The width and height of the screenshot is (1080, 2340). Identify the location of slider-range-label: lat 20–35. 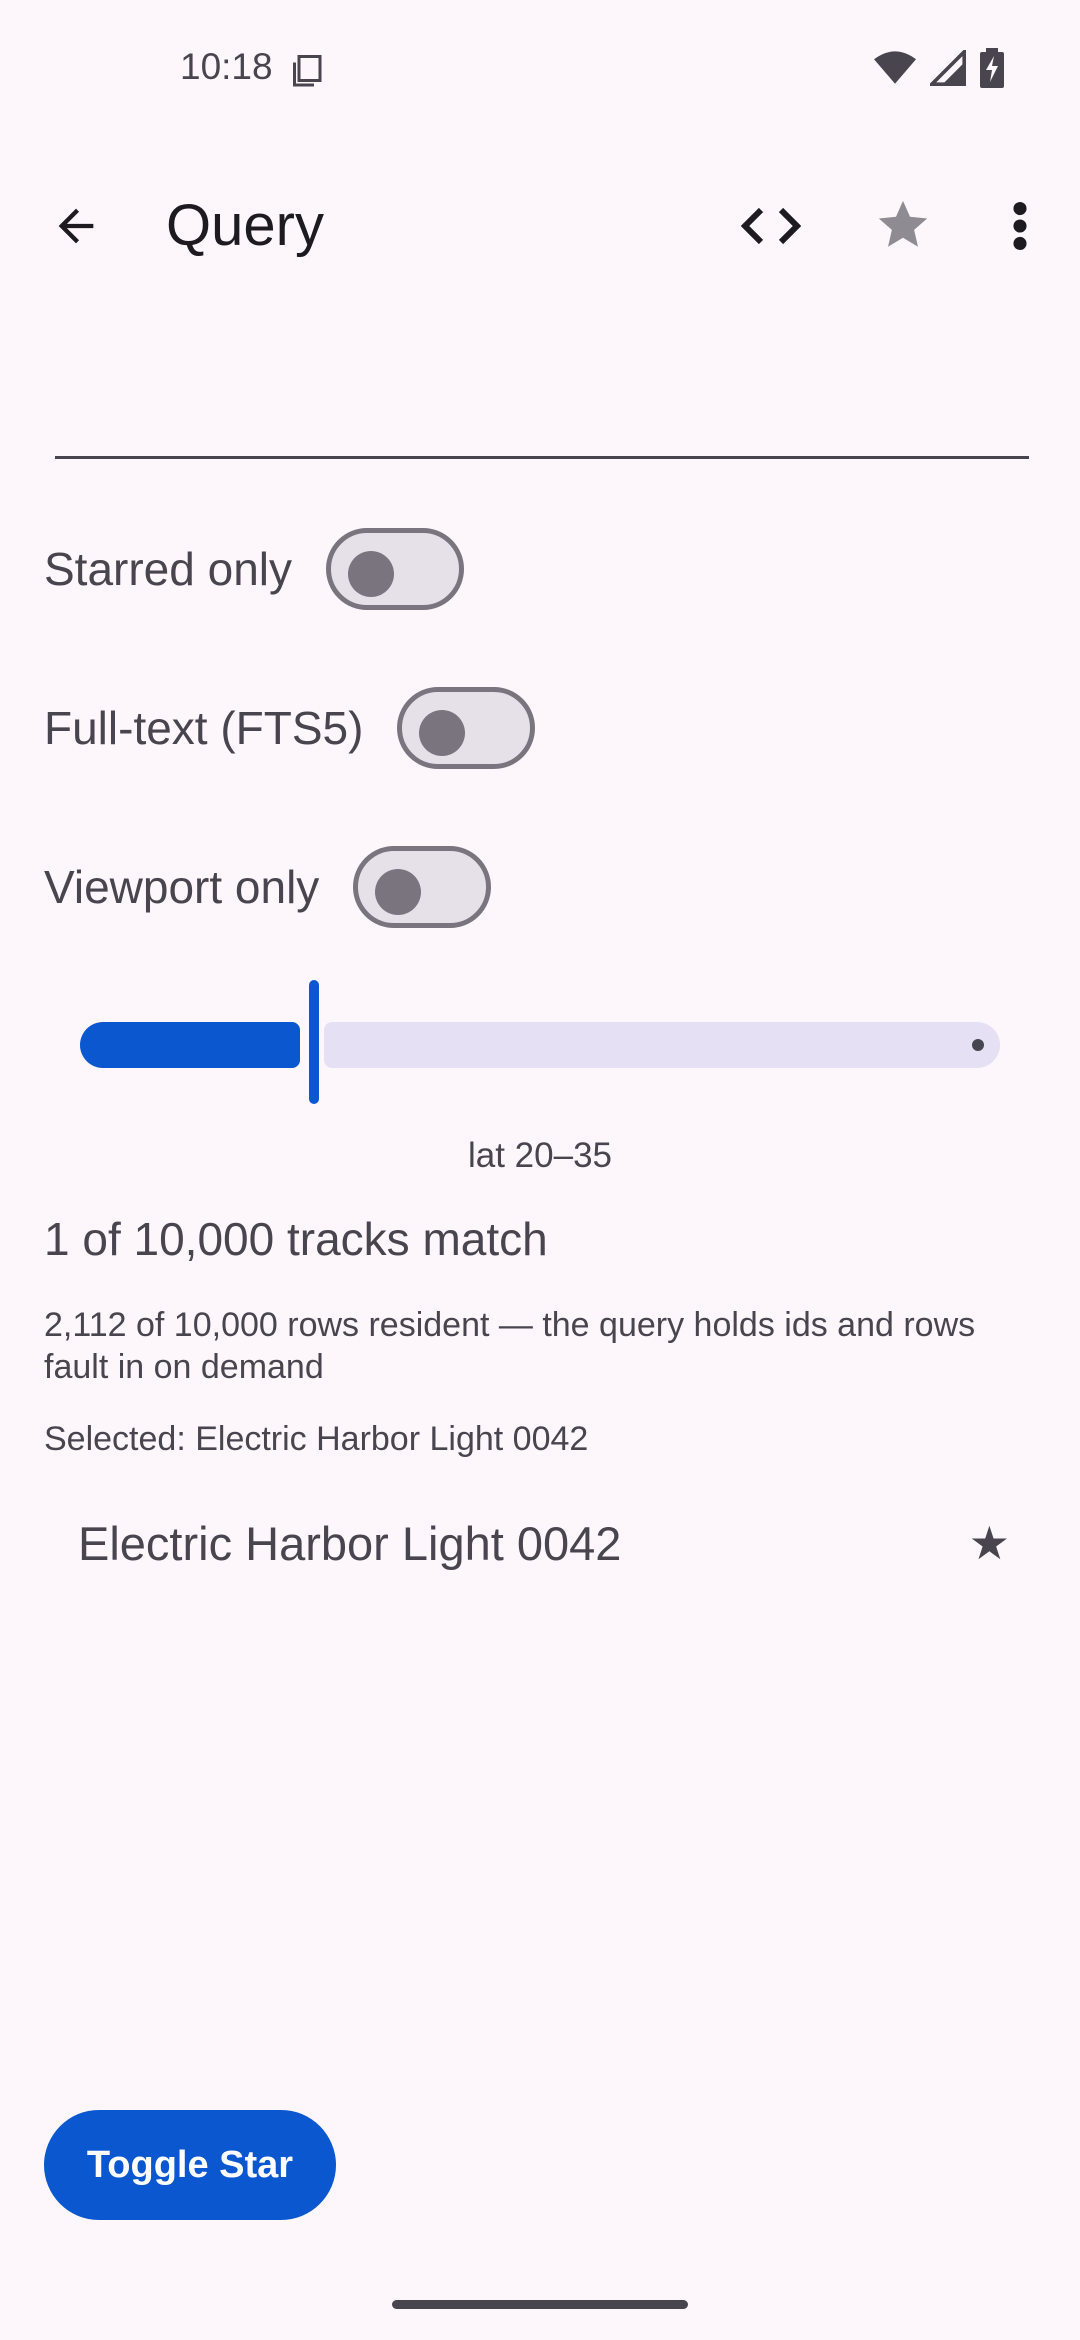
(540, 1155).